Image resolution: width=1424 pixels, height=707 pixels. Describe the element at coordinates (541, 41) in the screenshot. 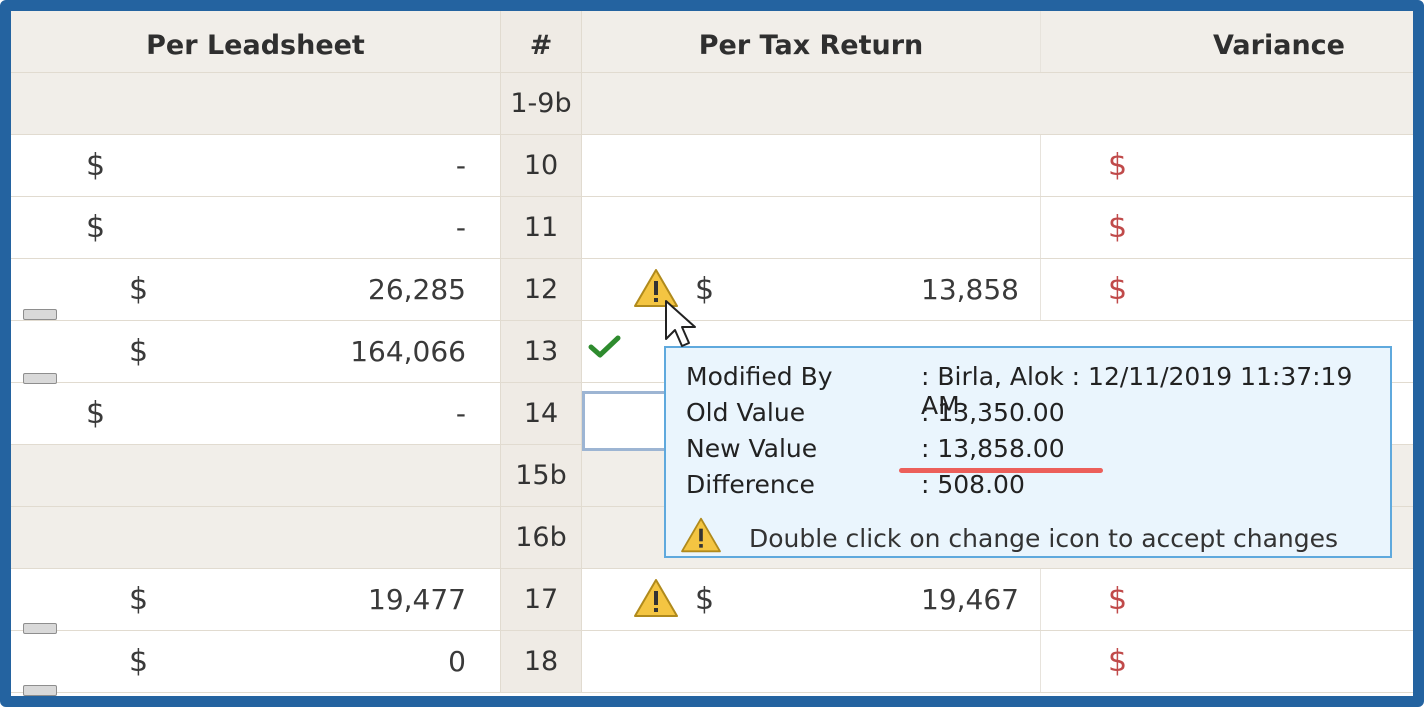

I see `header-num: #` at that location.